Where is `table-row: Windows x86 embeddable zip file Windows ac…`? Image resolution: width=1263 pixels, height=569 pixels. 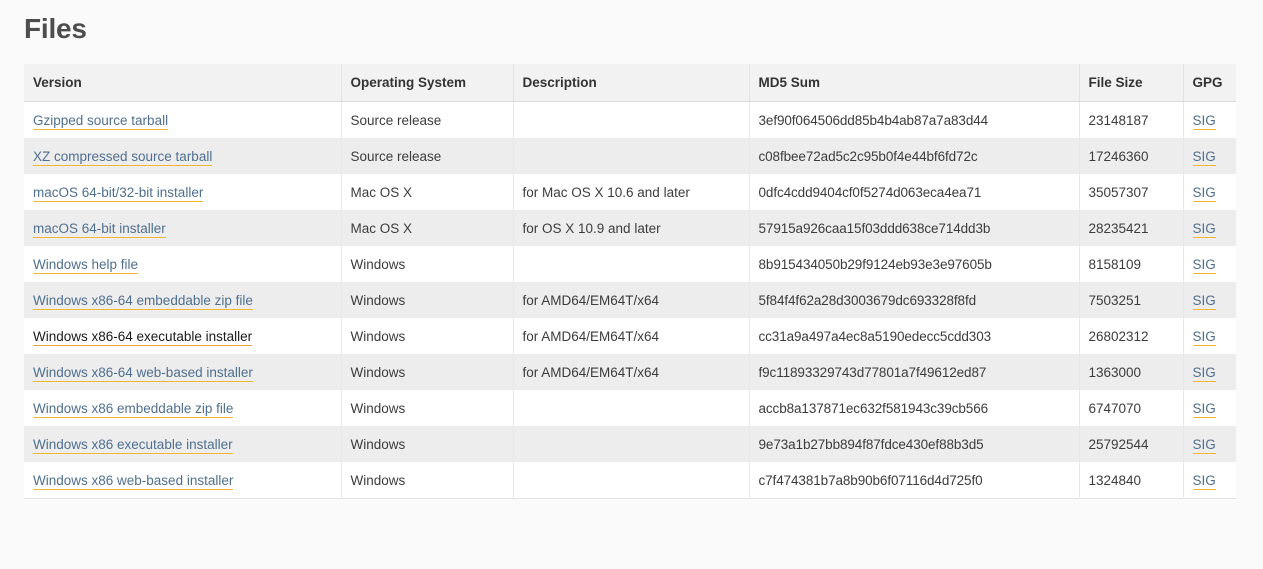 table-row: Windows x86 embeddable zip file Windows ac… is located at coordinates (630, 408).